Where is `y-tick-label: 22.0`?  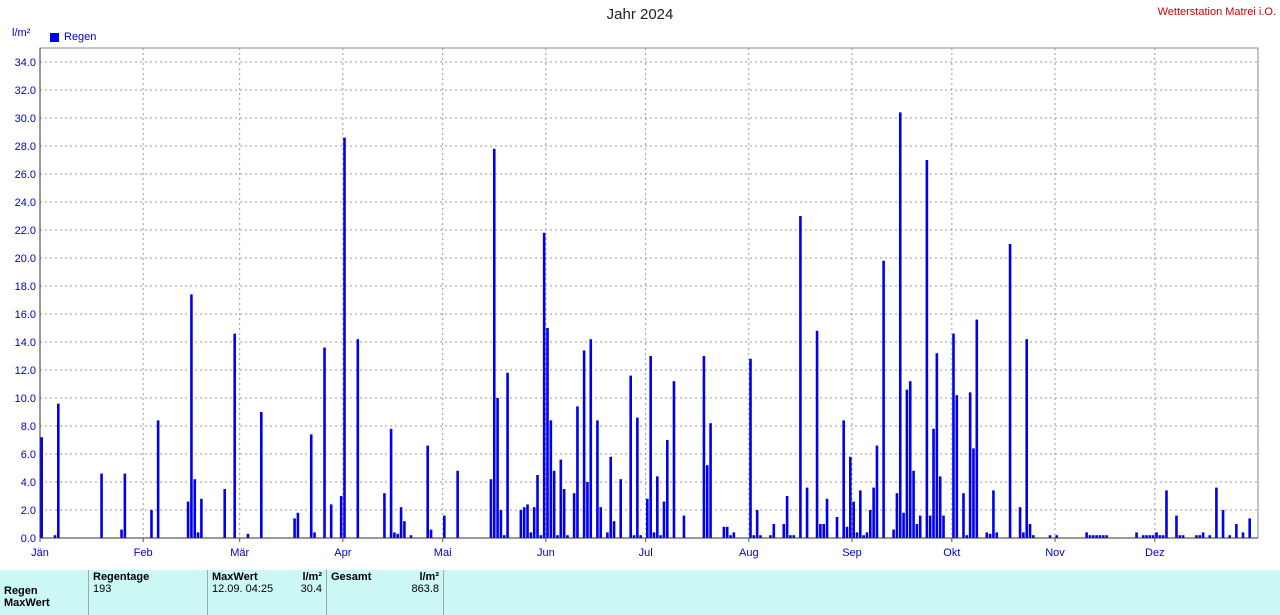
y-tick-label: 22.0 is located at coordinates (25, 231).